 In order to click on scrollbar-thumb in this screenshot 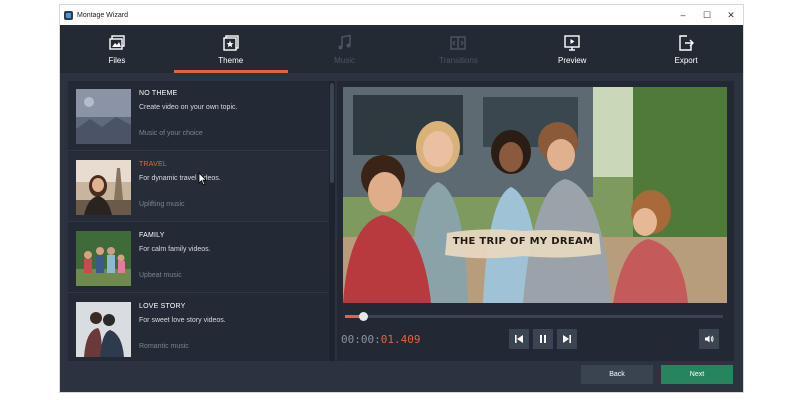, I will do `click(332, 133)`.